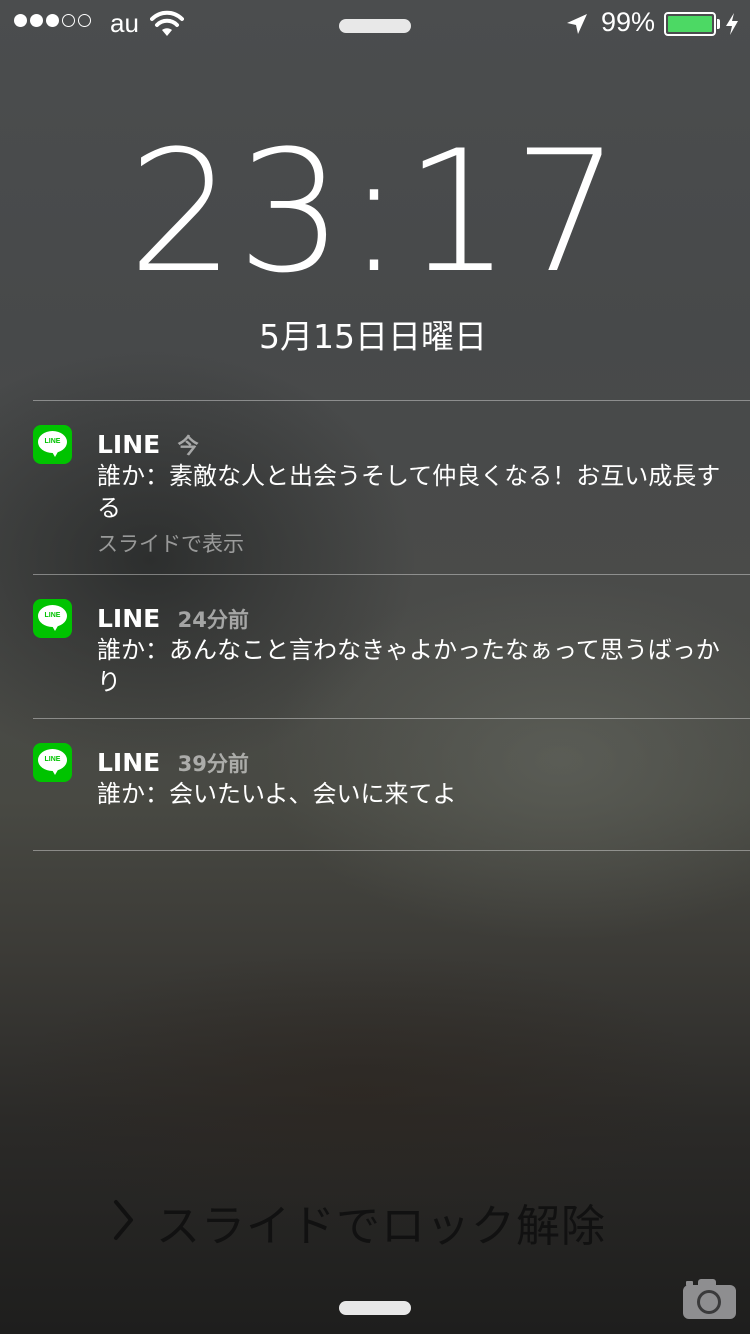 Image resolution: width=750 pixels, height=1334 pixels. What do you see at coordinates (375, 212) in the screenshot?
I see `clock-time: 23:17` at bounding box center [375, 212].